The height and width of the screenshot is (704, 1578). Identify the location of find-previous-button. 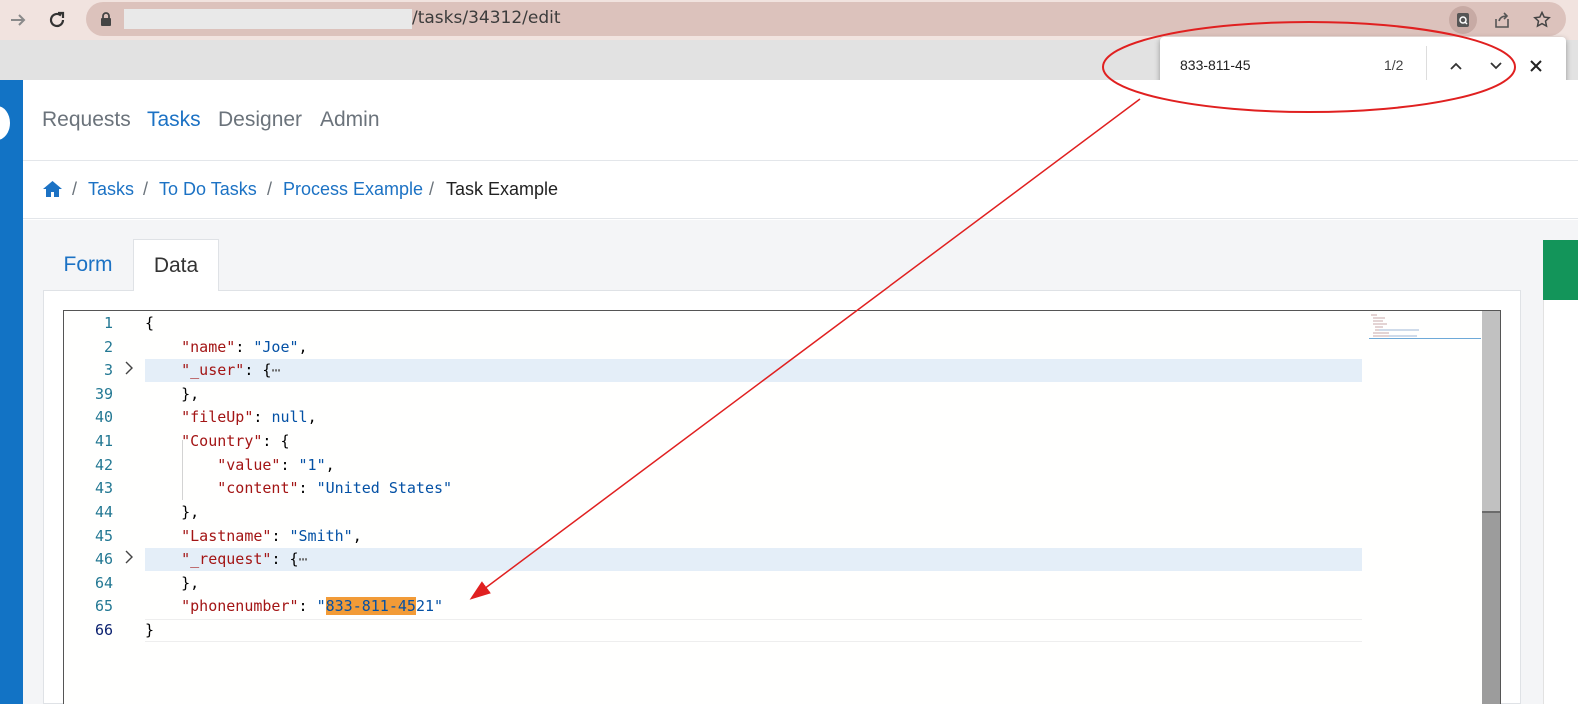
(1456, 66).